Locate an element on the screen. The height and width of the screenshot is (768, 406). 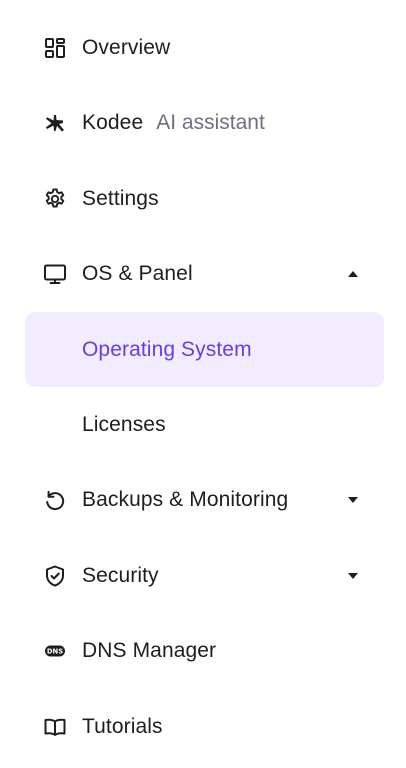
chevron-up-icon is located at coordinates (353, 274).